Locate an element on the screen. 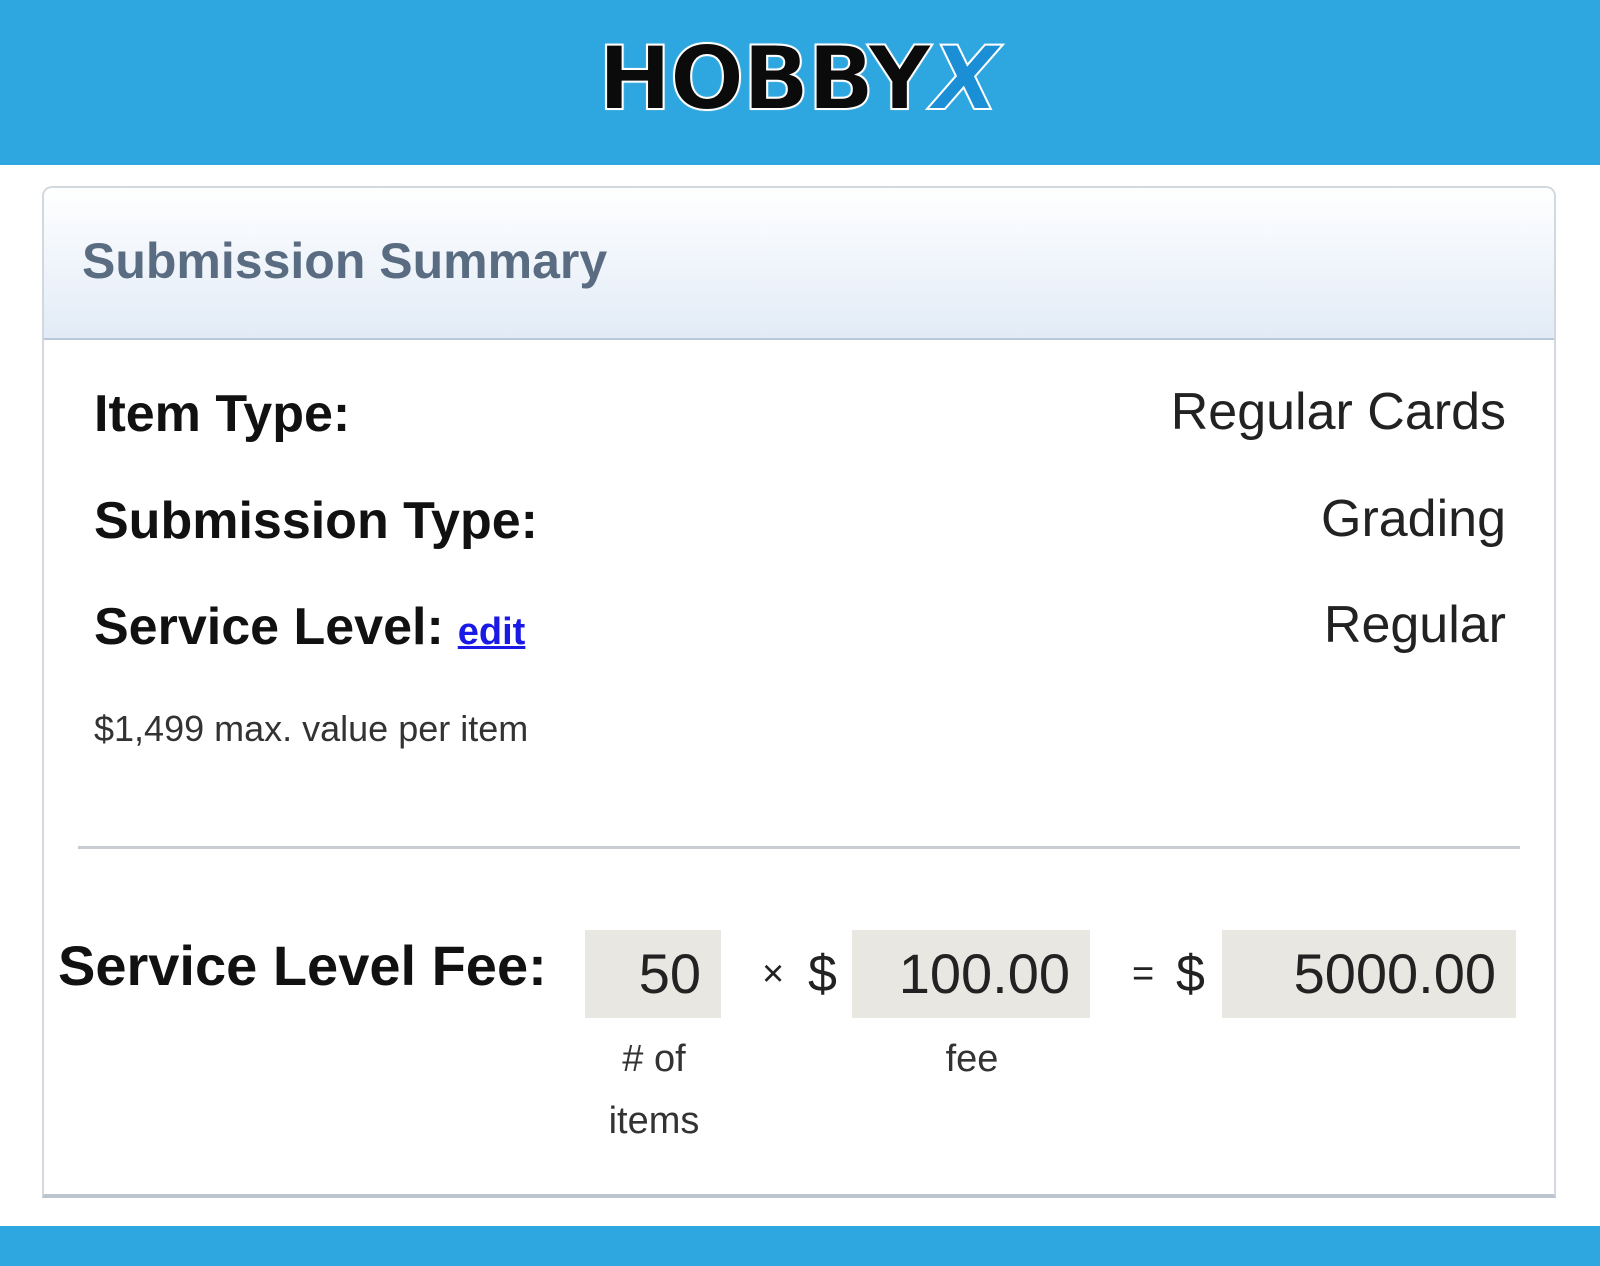 This screenshot has width=1600, height=1266. max-value-note: $1,499 max. value per item is located at coordinates (311, 728).